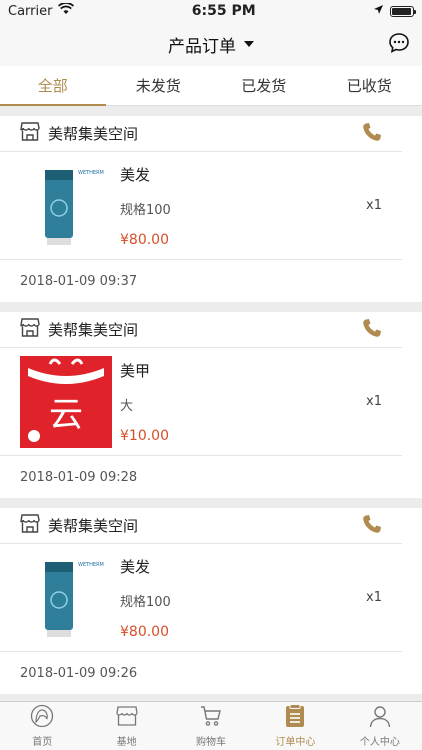 The image size is (422, 750). What do you see at coordinates (380, 717) in the screenshot?
I see `person-icon` at bounding box center [380, 717].